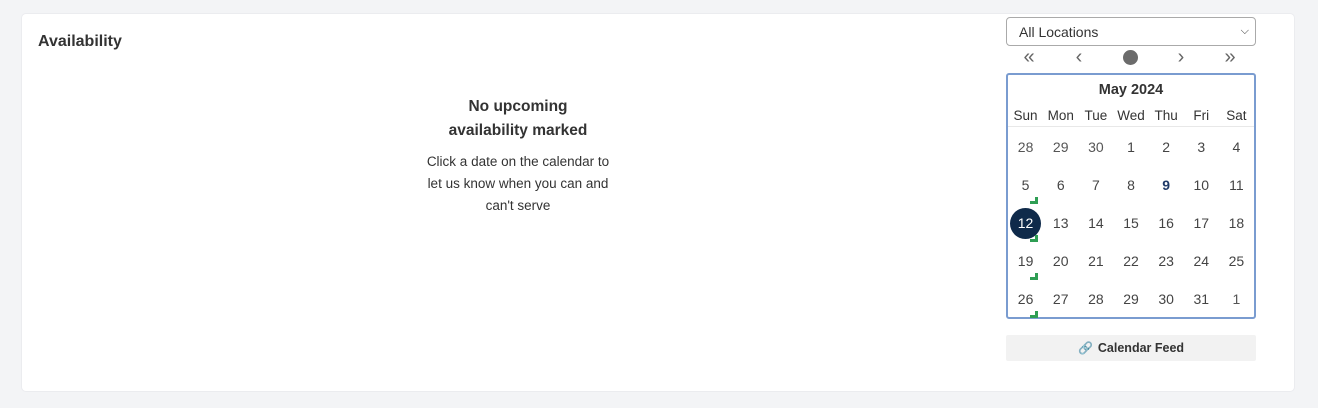 This screenshot has width=1318, height=408. I want to click on calendar-day-number: 13, so click(1060, 223).